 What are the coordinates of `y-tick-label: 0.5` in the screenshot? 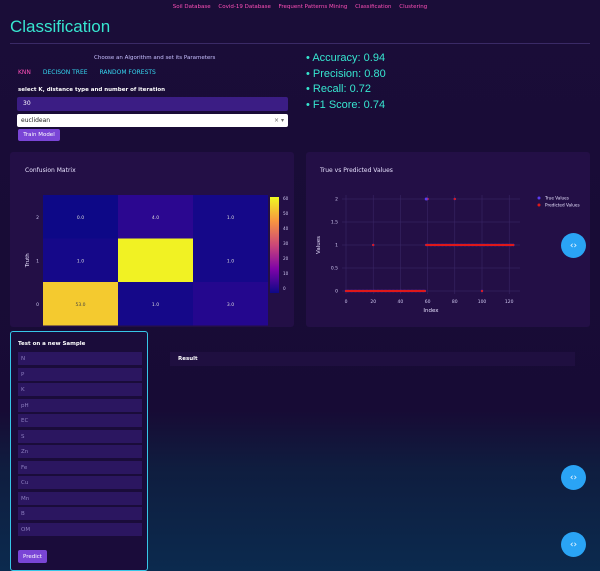 It's located at (334, 269).